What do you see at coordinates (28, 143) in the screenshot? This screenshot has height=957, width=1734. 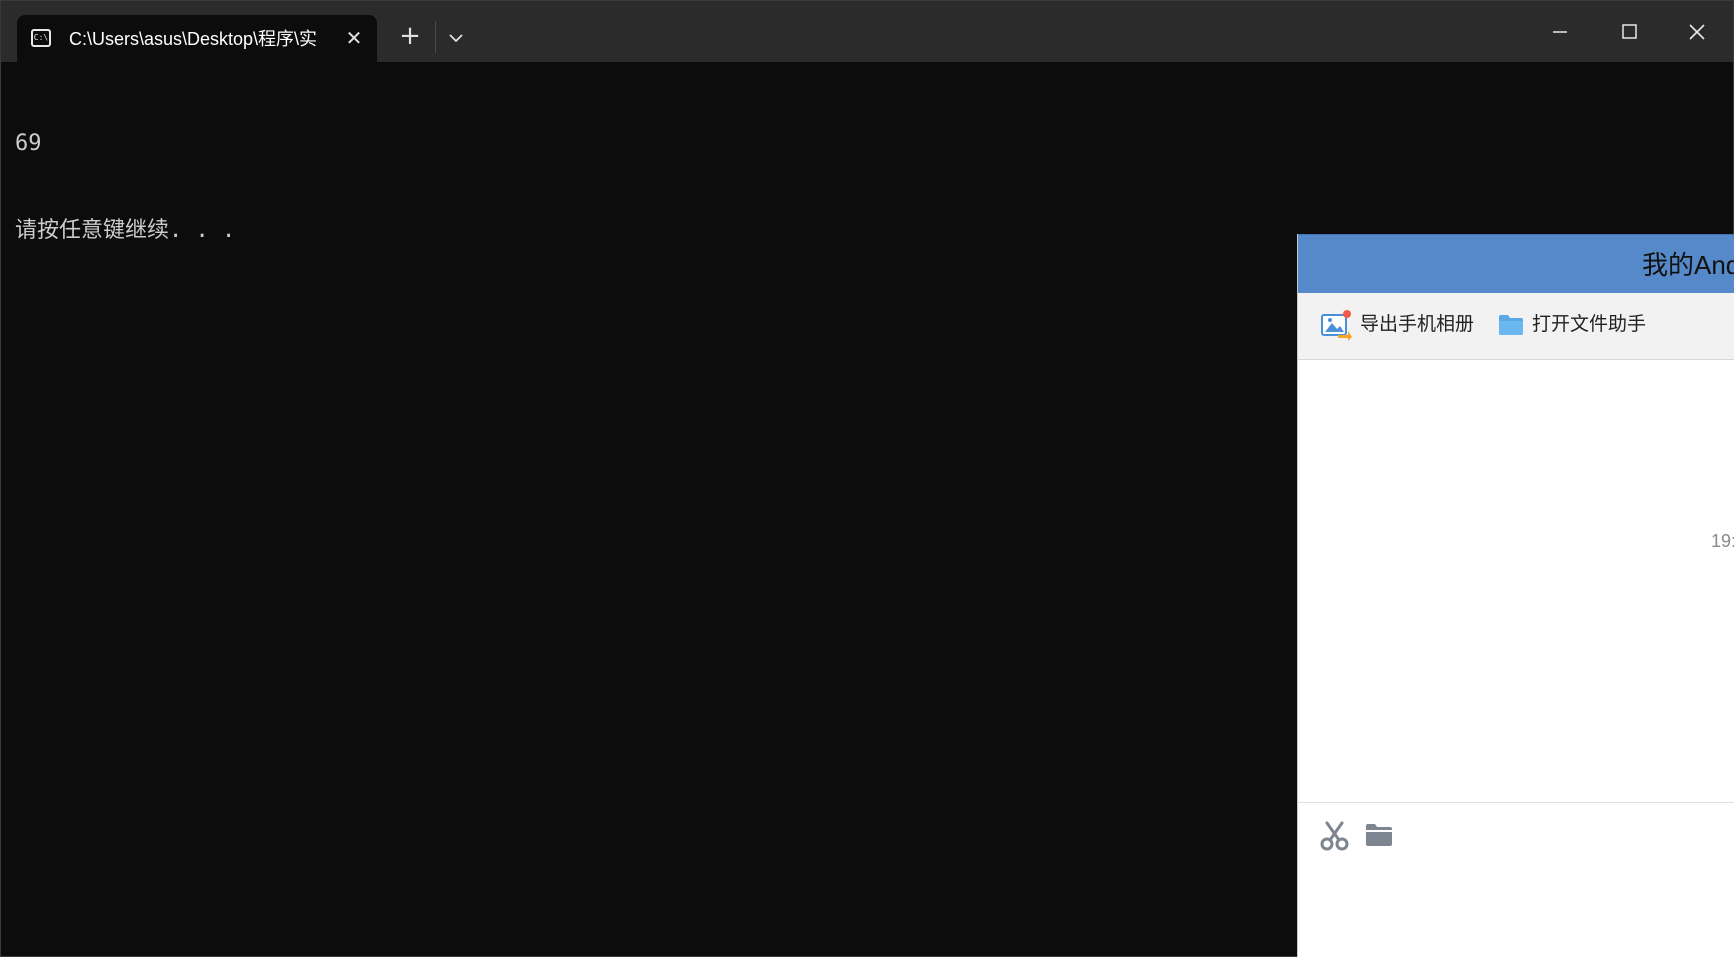 I see `console-line: 69` at bounding box center [28, 143].